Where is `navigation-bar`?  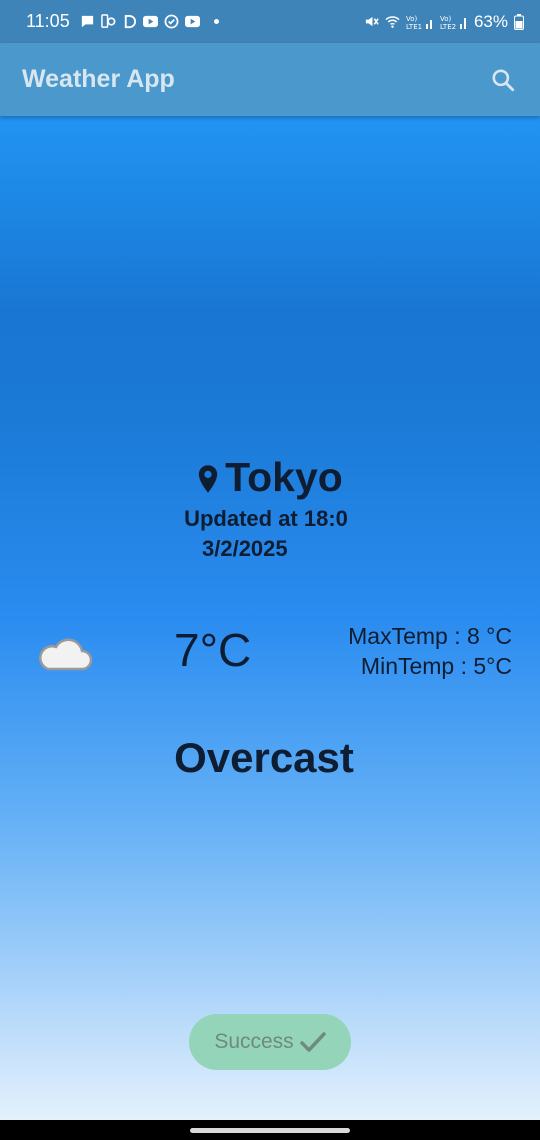 navigation-bar is located at coordinates (270, 1130).